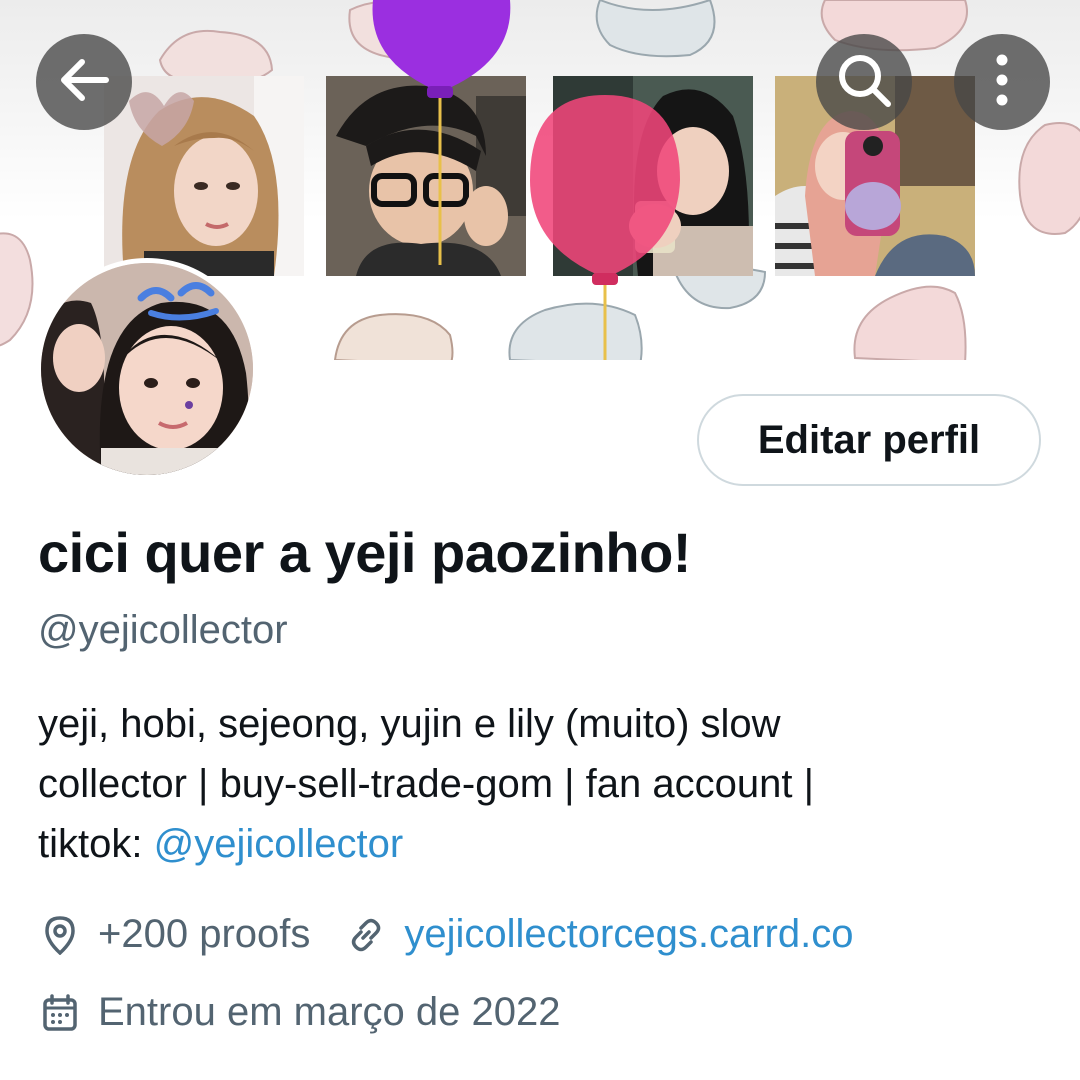 The height and width of the screenshot is (1080, 1080). I want to click on join-date-text: Entrou em março de 2022, so click(329, 1012).